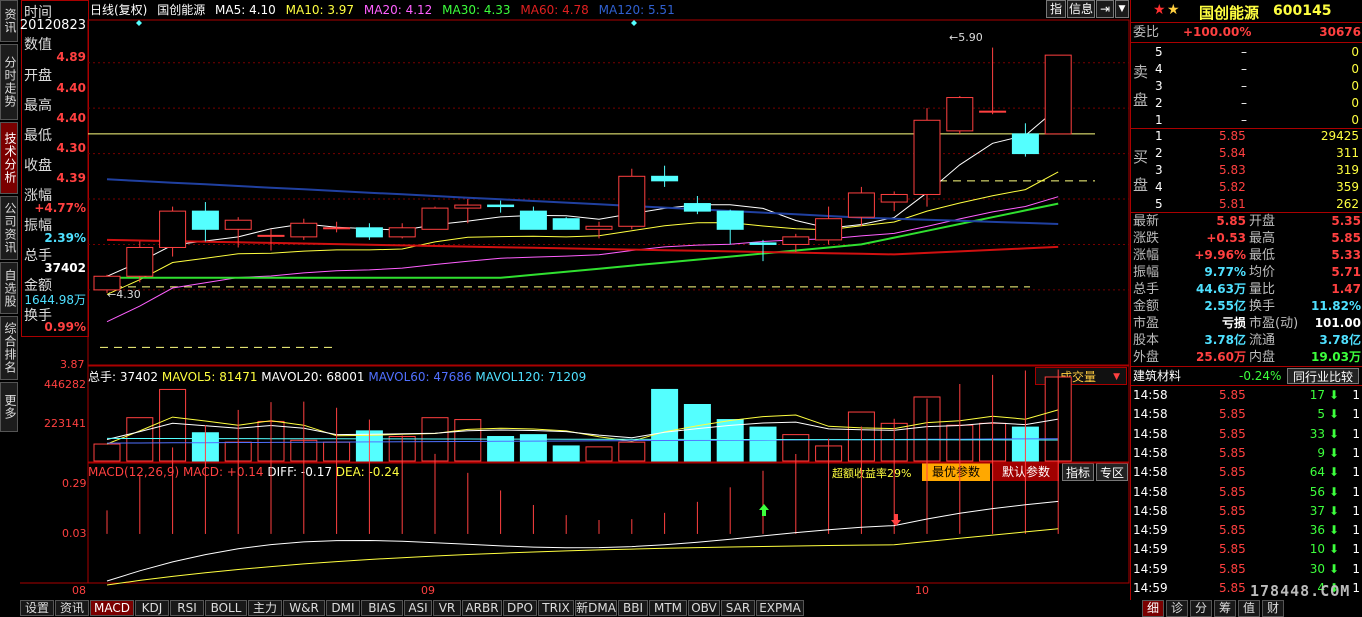 The width and height of the screenshot is (1362, 617). What do you see at coordinates (582, 557) in the screenshot?
I see `dea-line` at bounding box center [582, 557].